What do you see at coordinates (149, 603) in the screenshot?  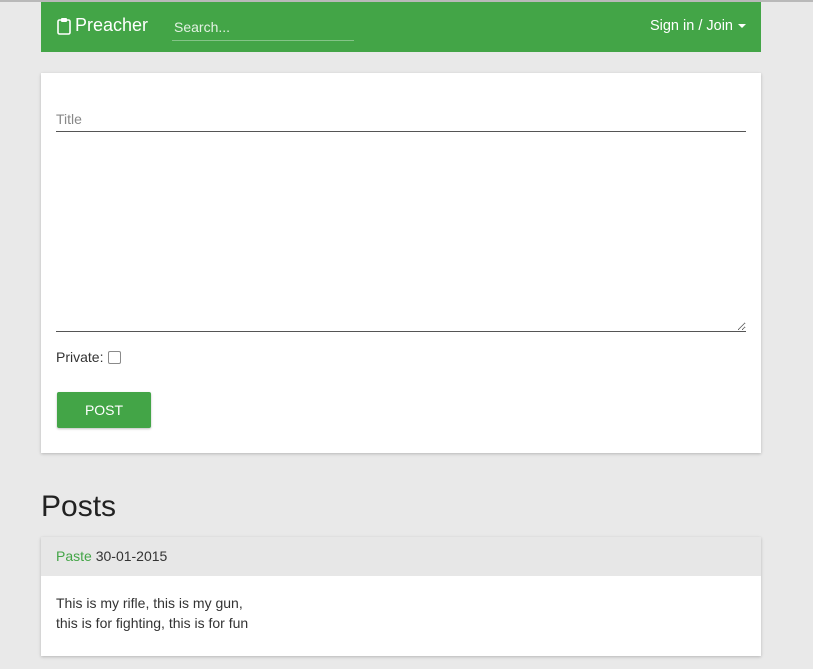 I see `post-line: This is my rifle, this is my gun,` at bounding box center [149, 603].